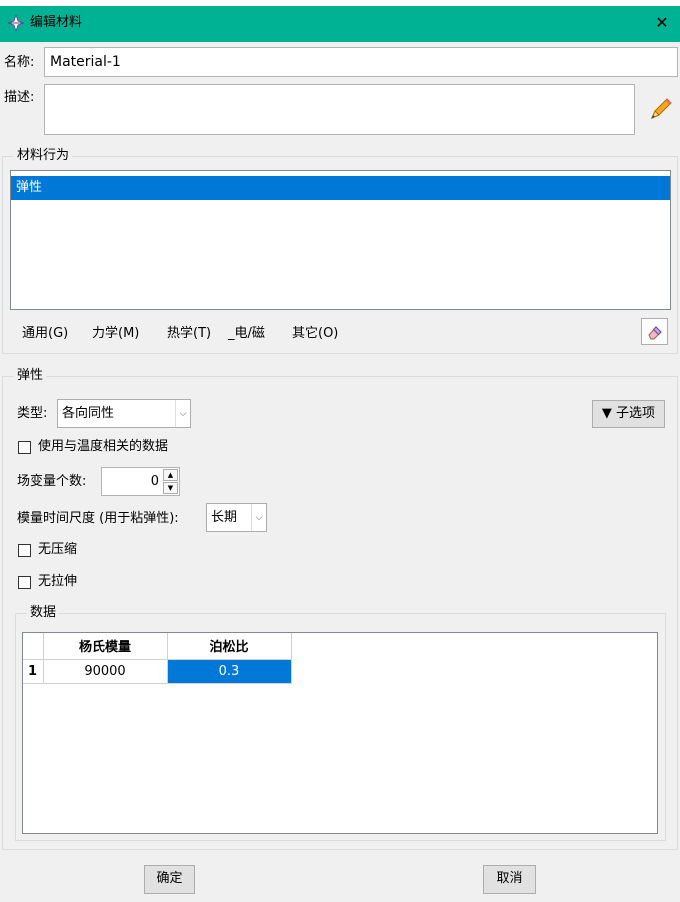 This screenshot has height=902, width=680. I want to click on temp-dependent-label: 使用与温度相关的数据, so click(103, 446).